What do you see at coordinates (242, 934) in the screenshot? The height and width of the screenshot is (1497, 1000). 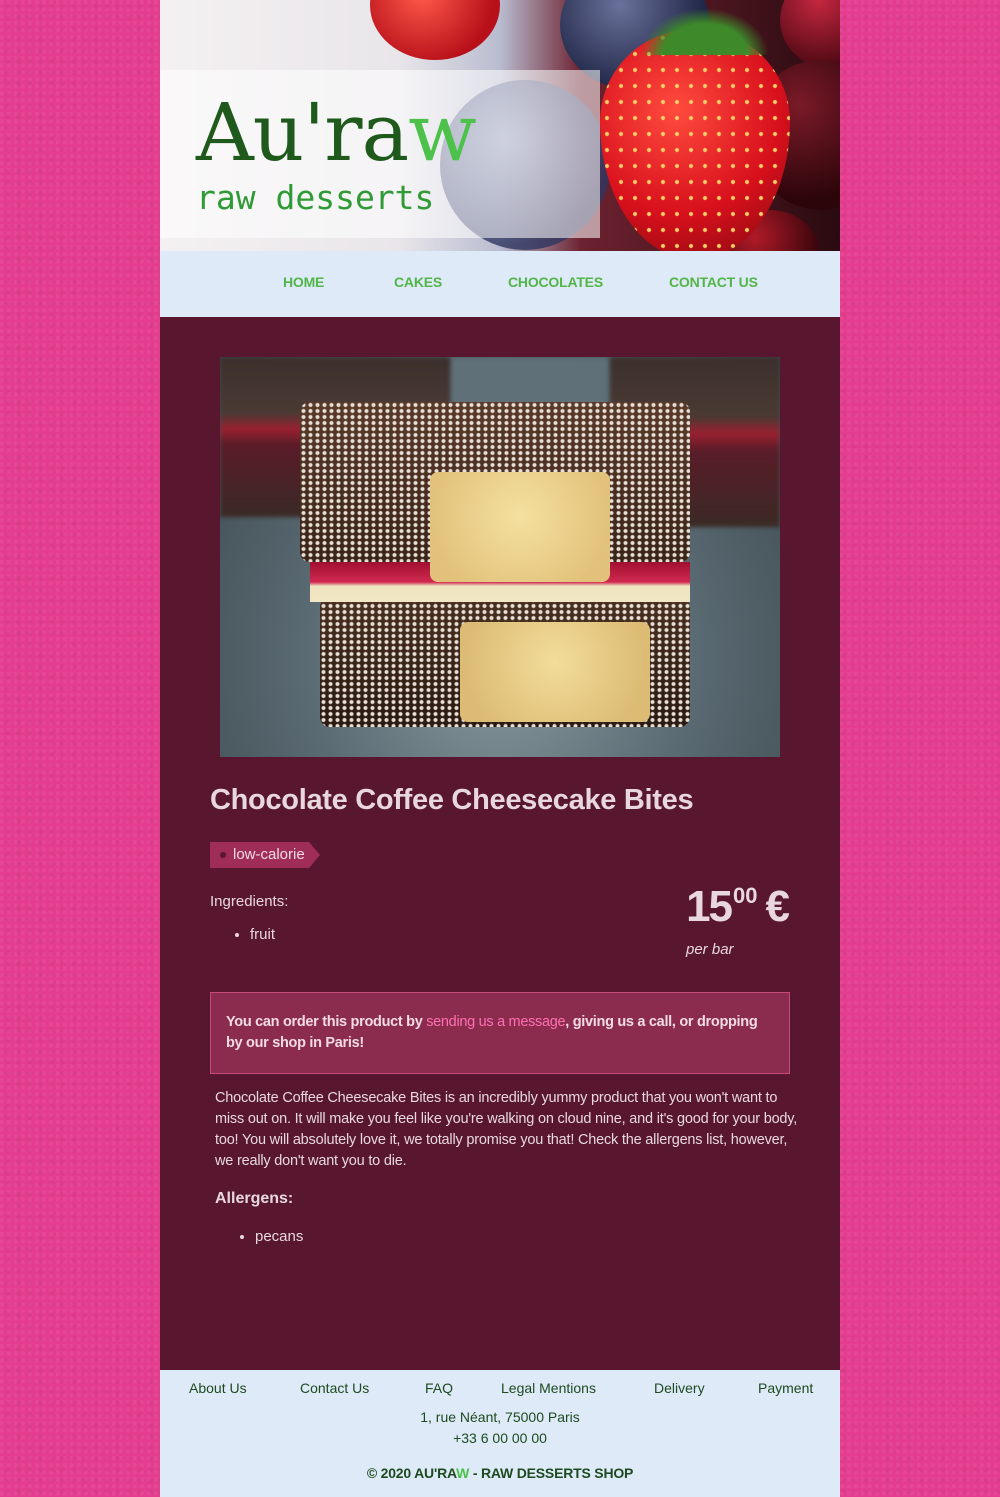 I see `ingredients-list: fruit` at bounding box center [242, 934].